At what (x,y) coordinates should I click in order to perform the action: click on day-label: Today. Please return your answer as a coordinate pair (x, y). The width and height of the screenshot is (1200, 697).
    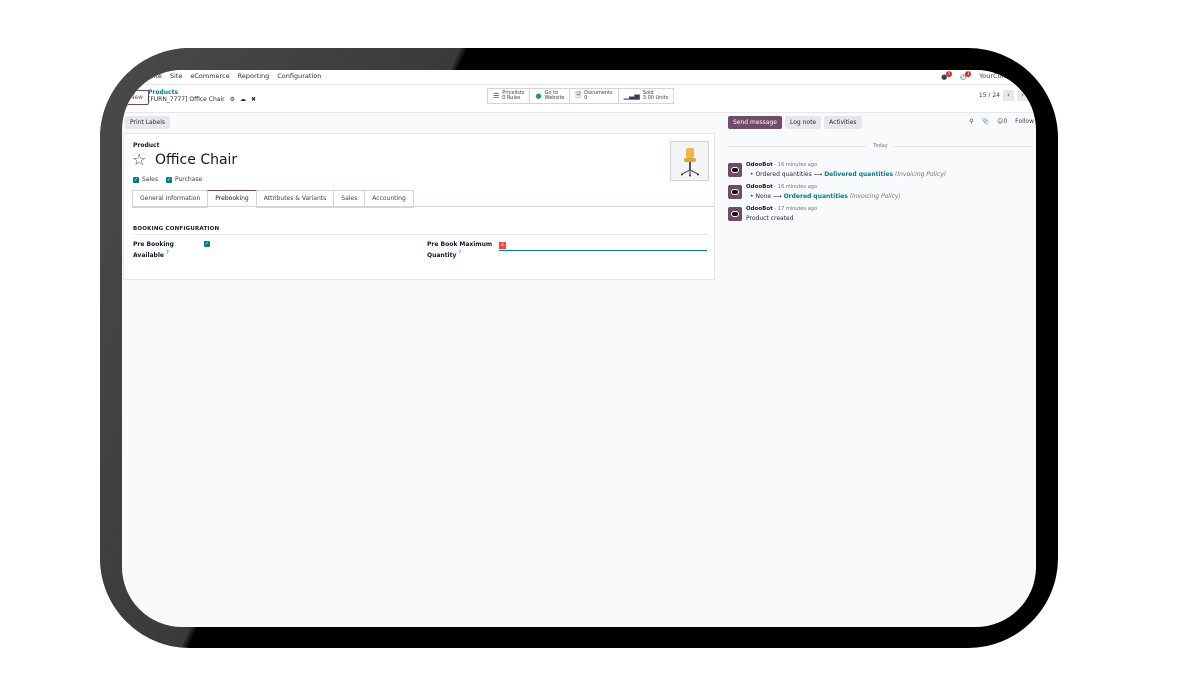
    Looking at the image, I should click on (880, 146).